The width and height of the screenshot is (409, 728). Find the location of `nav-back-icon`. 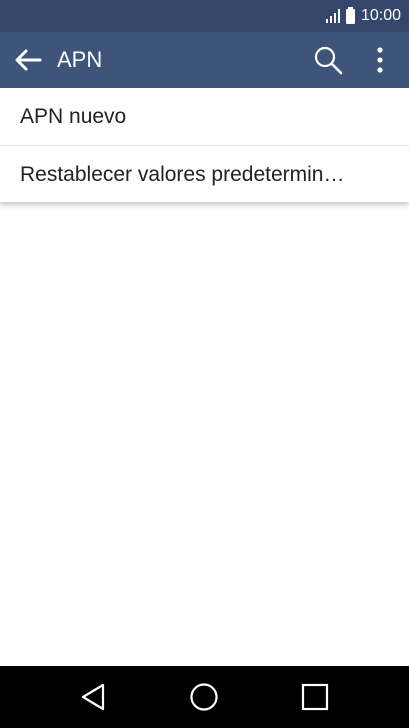

nav-back-icon is located at coordinates (94, 697).